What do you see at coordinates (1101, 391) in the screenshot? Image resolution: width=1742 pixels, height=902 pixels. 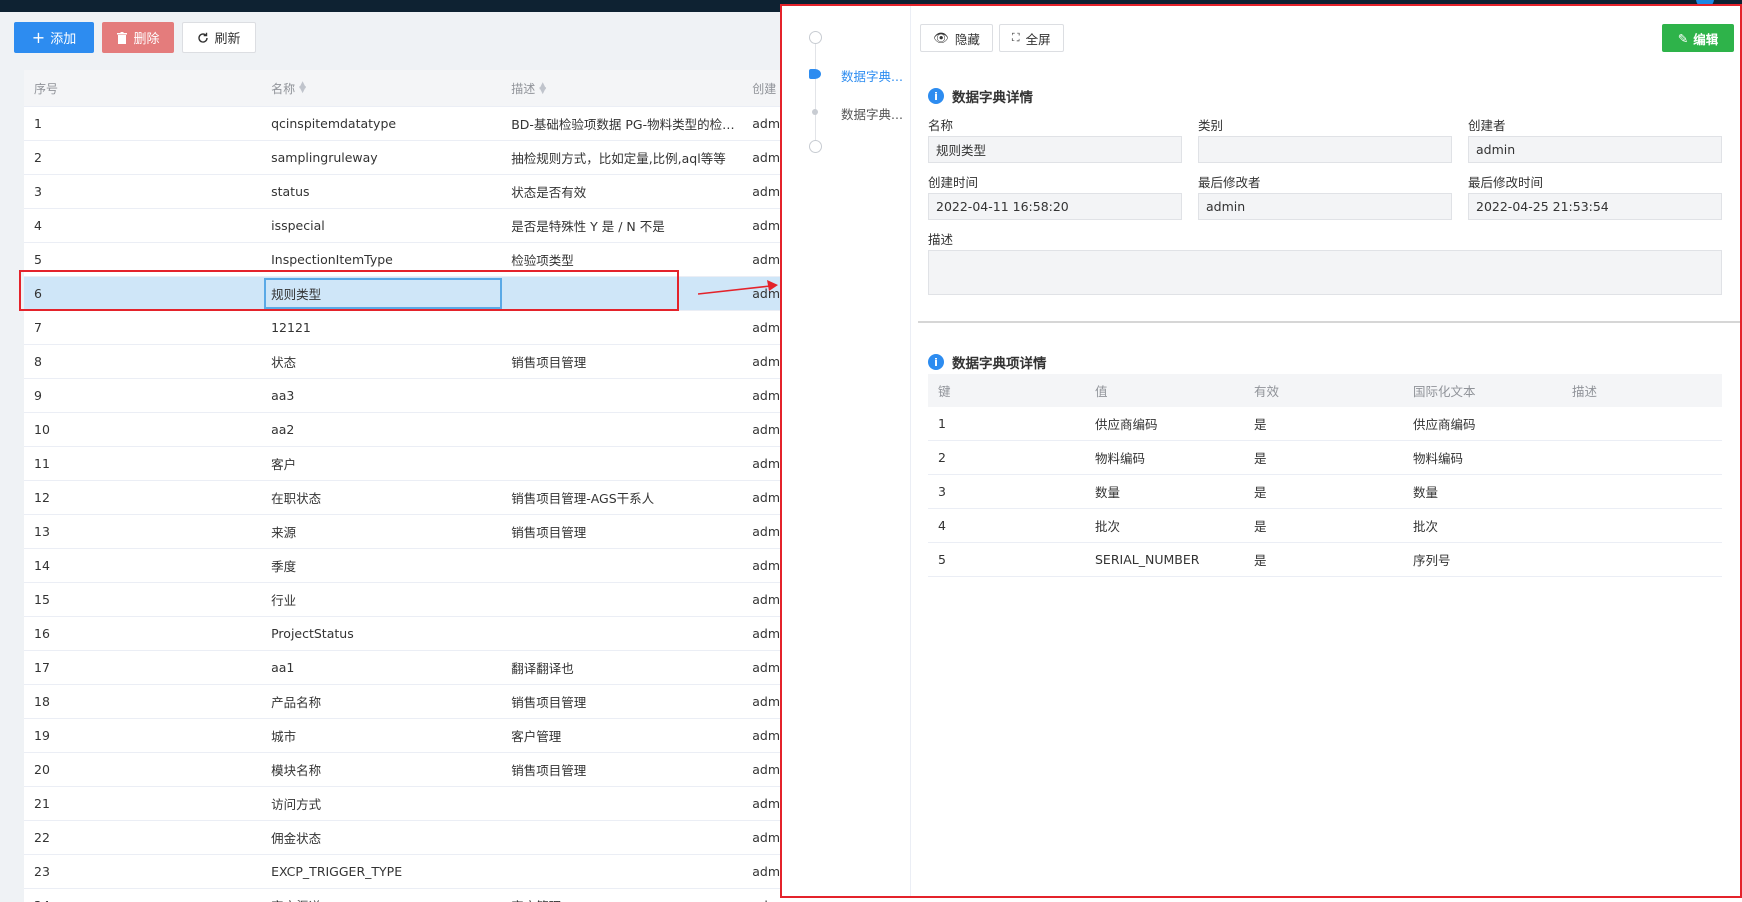 I see `header-value: 值` at bounding box center [1101, 391].